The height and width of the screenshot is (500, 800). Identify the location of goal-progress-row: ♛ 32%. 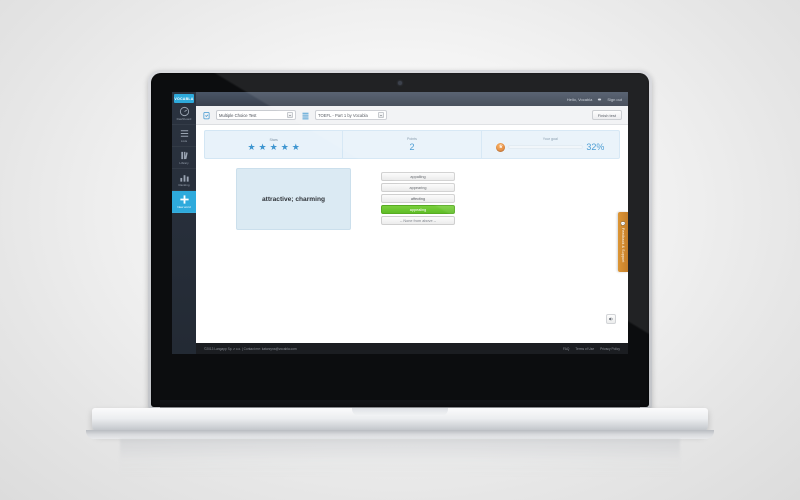
(550, 147).